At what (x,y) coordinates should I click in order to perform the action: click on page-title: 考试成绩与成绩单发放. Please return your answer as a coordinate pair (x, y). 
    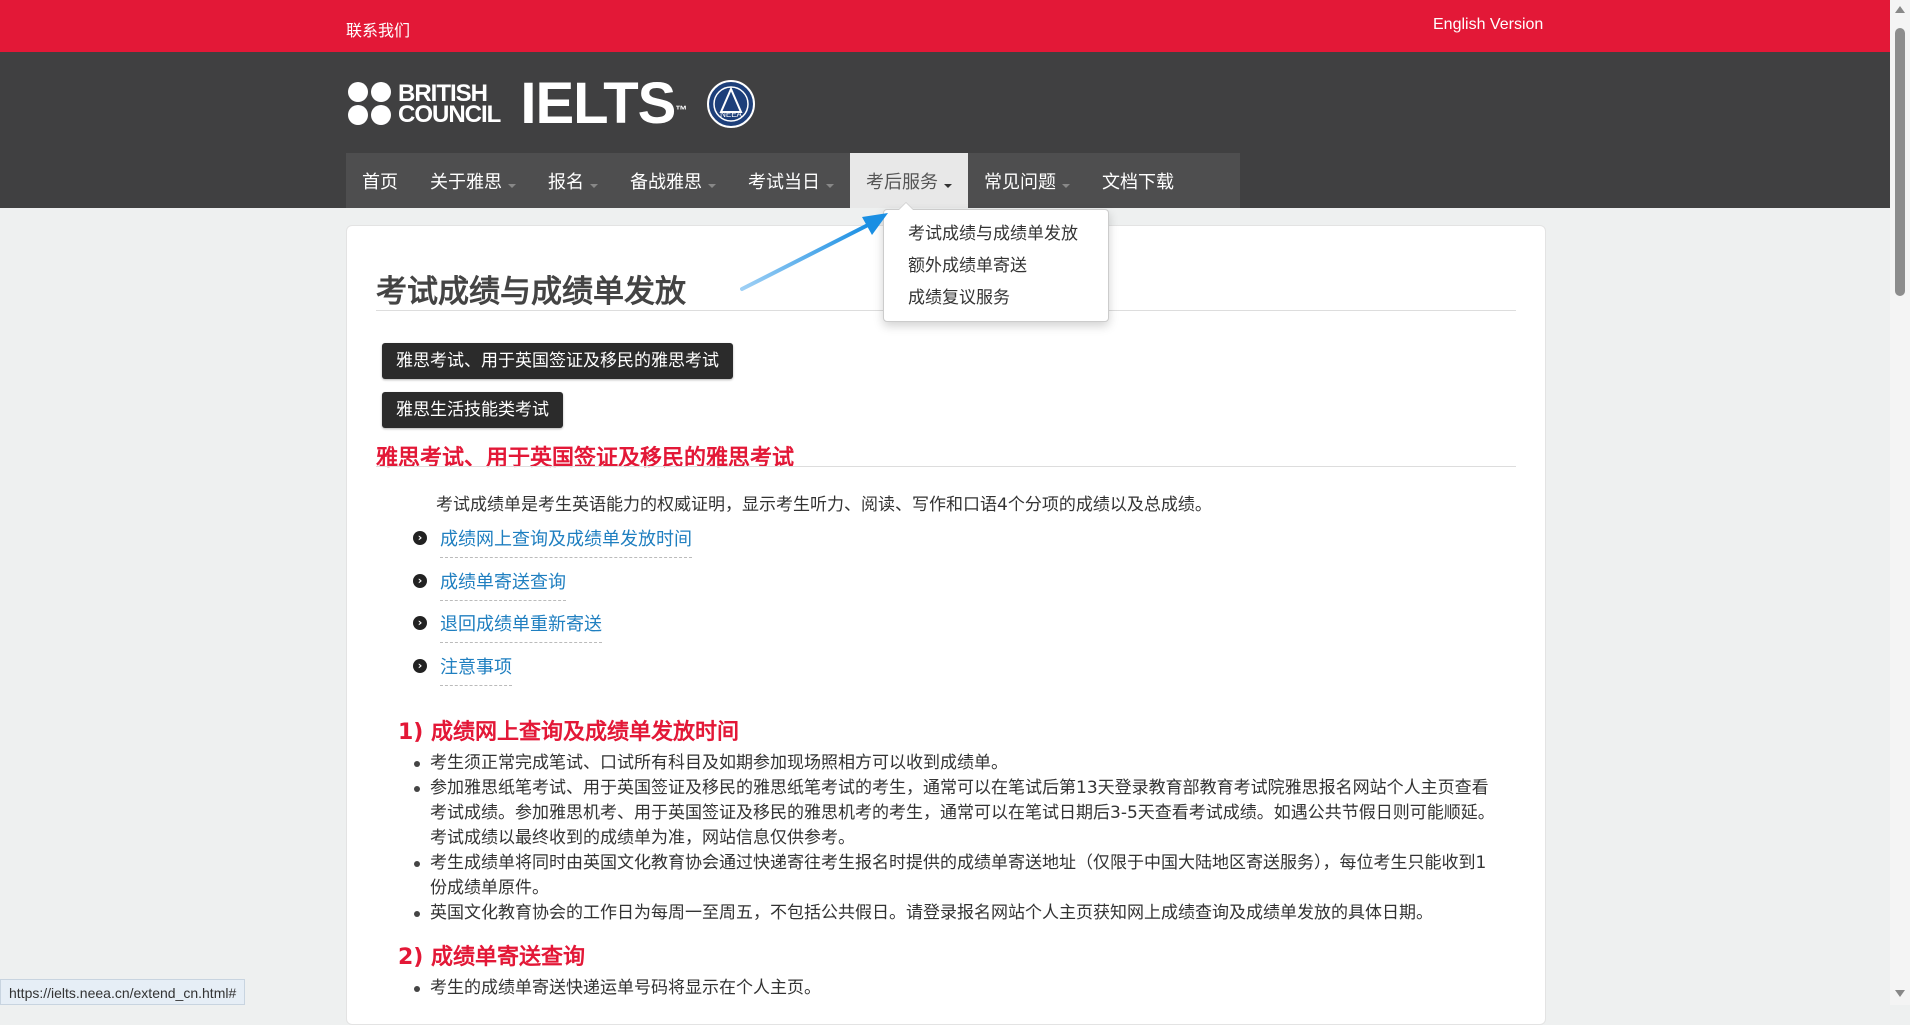
    Looking at the image, I should click on (531, 292).